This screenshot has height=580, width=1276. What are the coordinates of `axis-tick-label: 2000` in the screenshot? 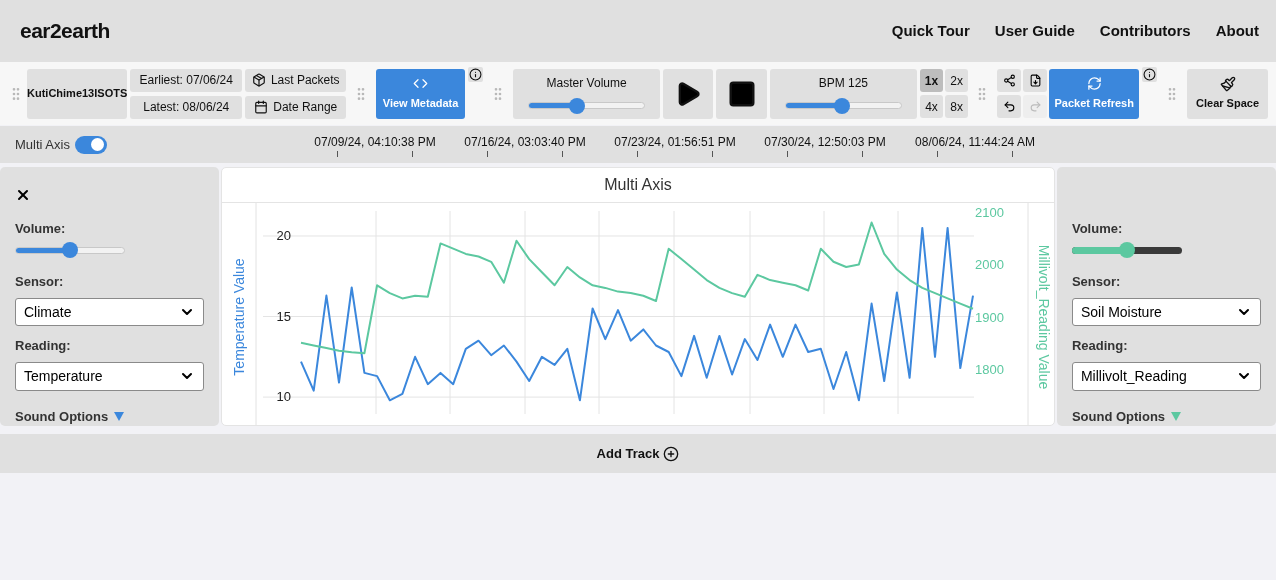 It's located at (989, 265).